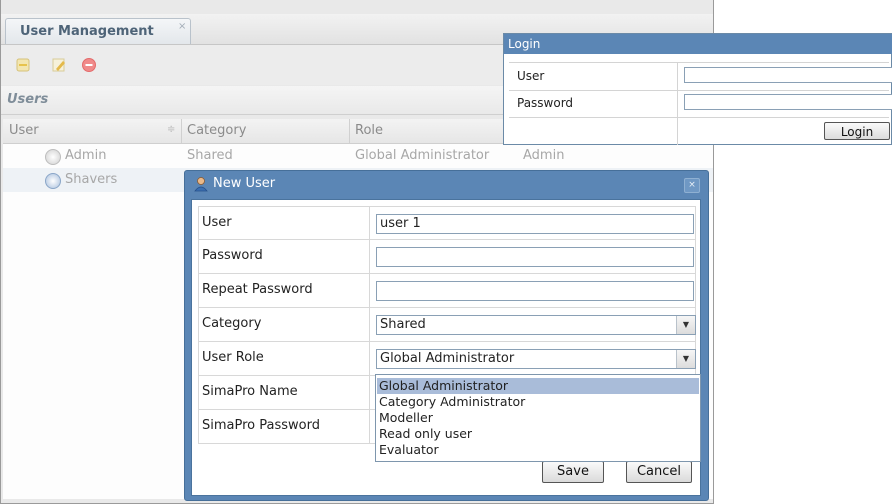 Image resolution: width=892 pixels, height=504 pixels. I want to click on tab-close-icon: ×, so click(182, 26).